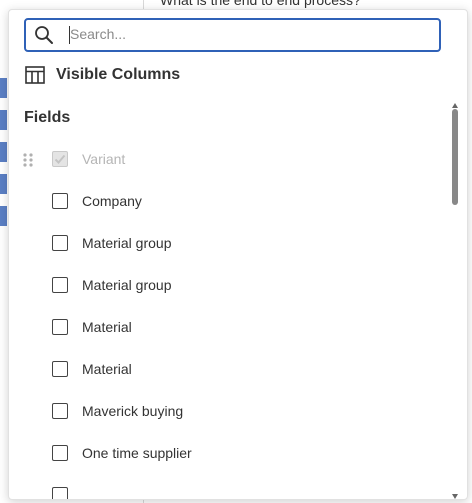  I want to click on background-question-text: What is the end to end process?, so click(260, 4).